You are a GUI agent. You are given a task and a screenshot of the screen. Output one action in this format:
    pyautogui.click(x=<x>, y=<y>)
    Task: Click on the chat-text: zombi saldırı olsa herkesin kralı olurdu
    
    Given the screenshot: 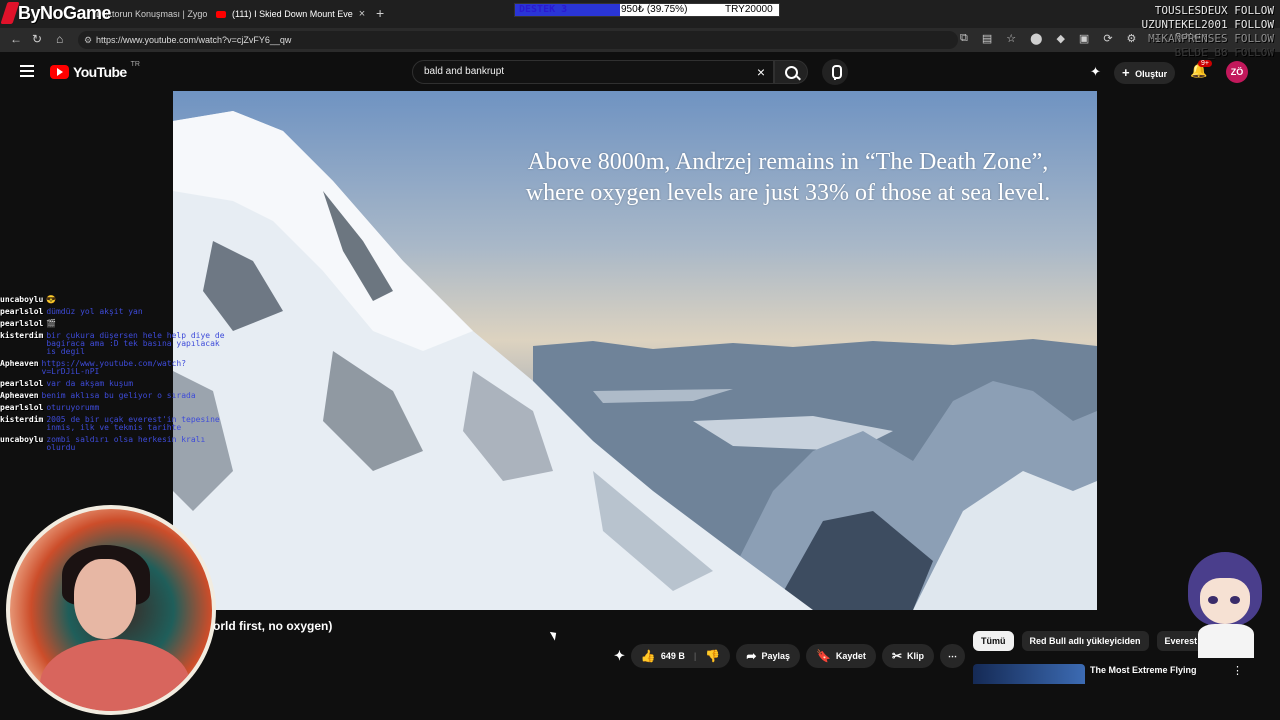 What is the action you would take?
    pyautogui.click(x=126, y=443)
    